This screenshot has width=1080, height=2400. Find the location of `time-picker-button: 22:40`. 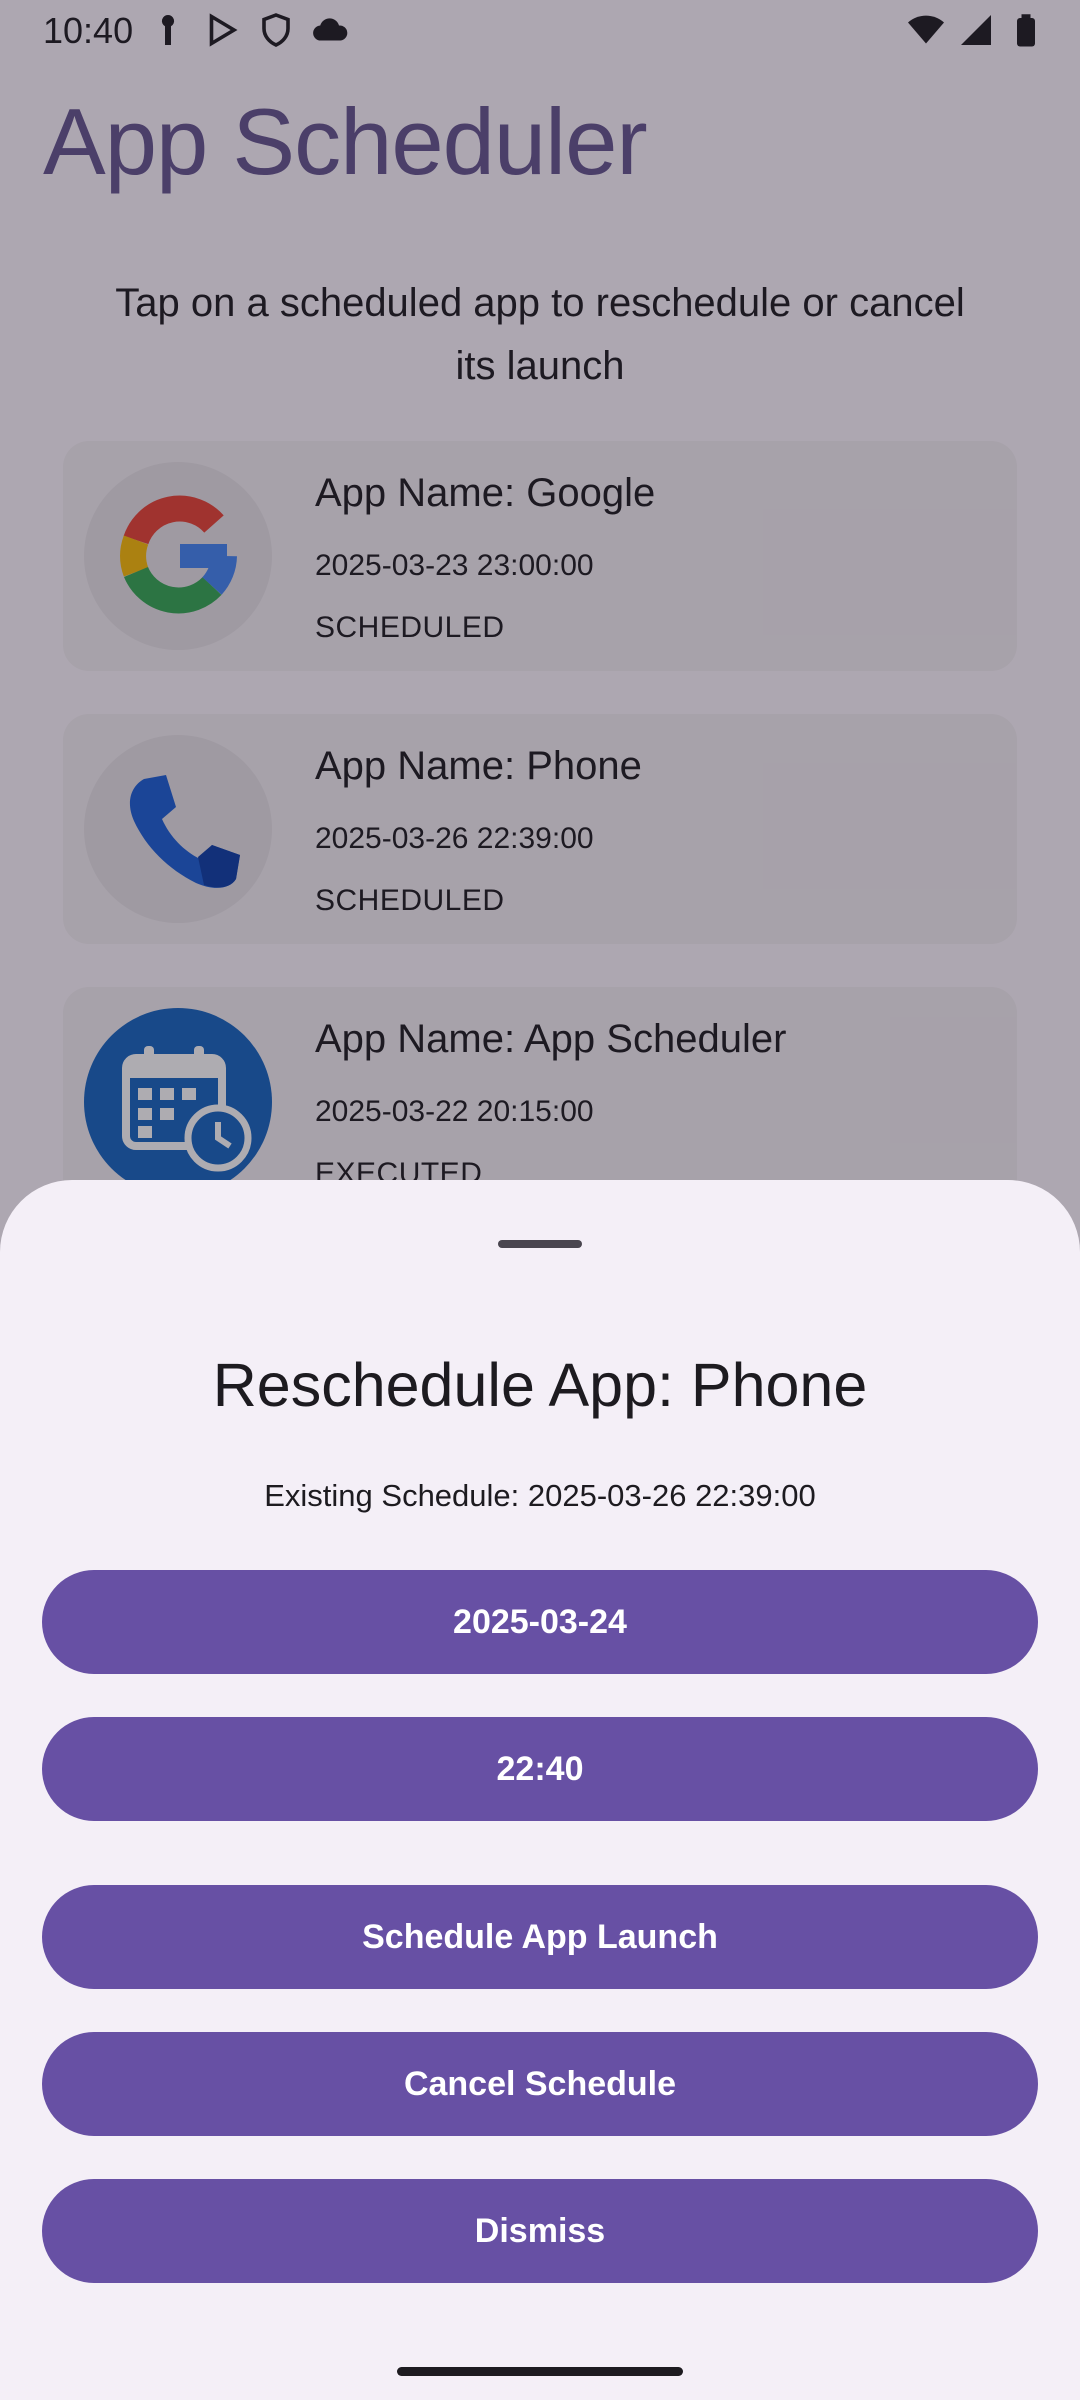

time-picker-button: 22:40 is located at coordinates (540, 1769).